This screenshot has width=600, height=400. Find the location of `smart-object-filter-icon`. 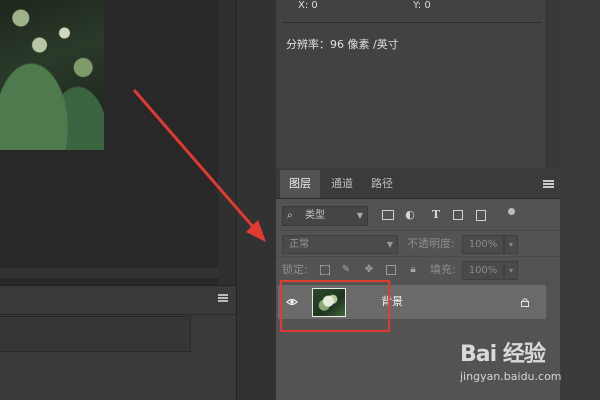

smart-object-filter-icon is located at coordinates (481, 215).